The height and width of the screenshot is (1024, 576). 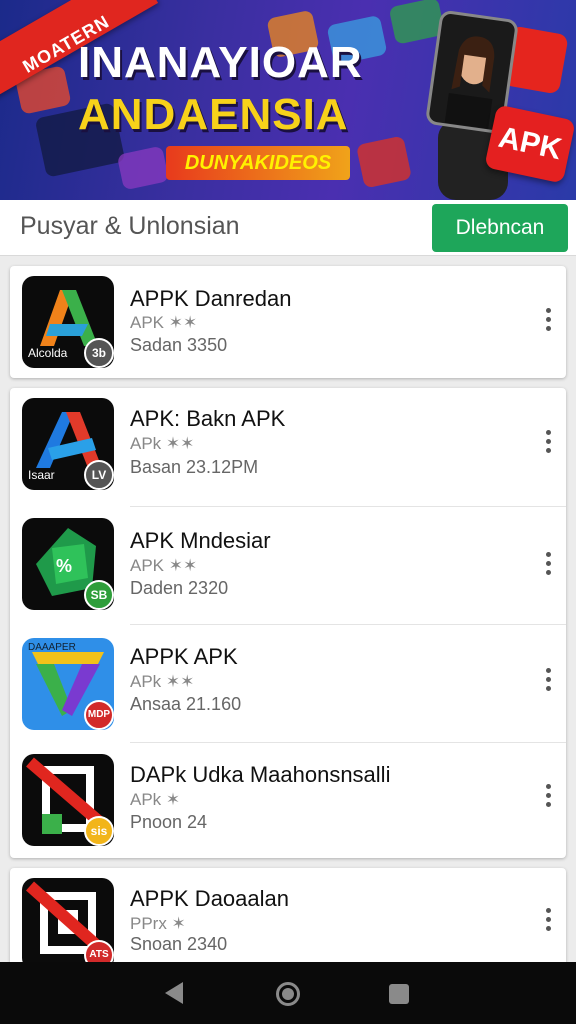 I want to click on app-icon-green-star: % SB, so click(x=68, y=564).